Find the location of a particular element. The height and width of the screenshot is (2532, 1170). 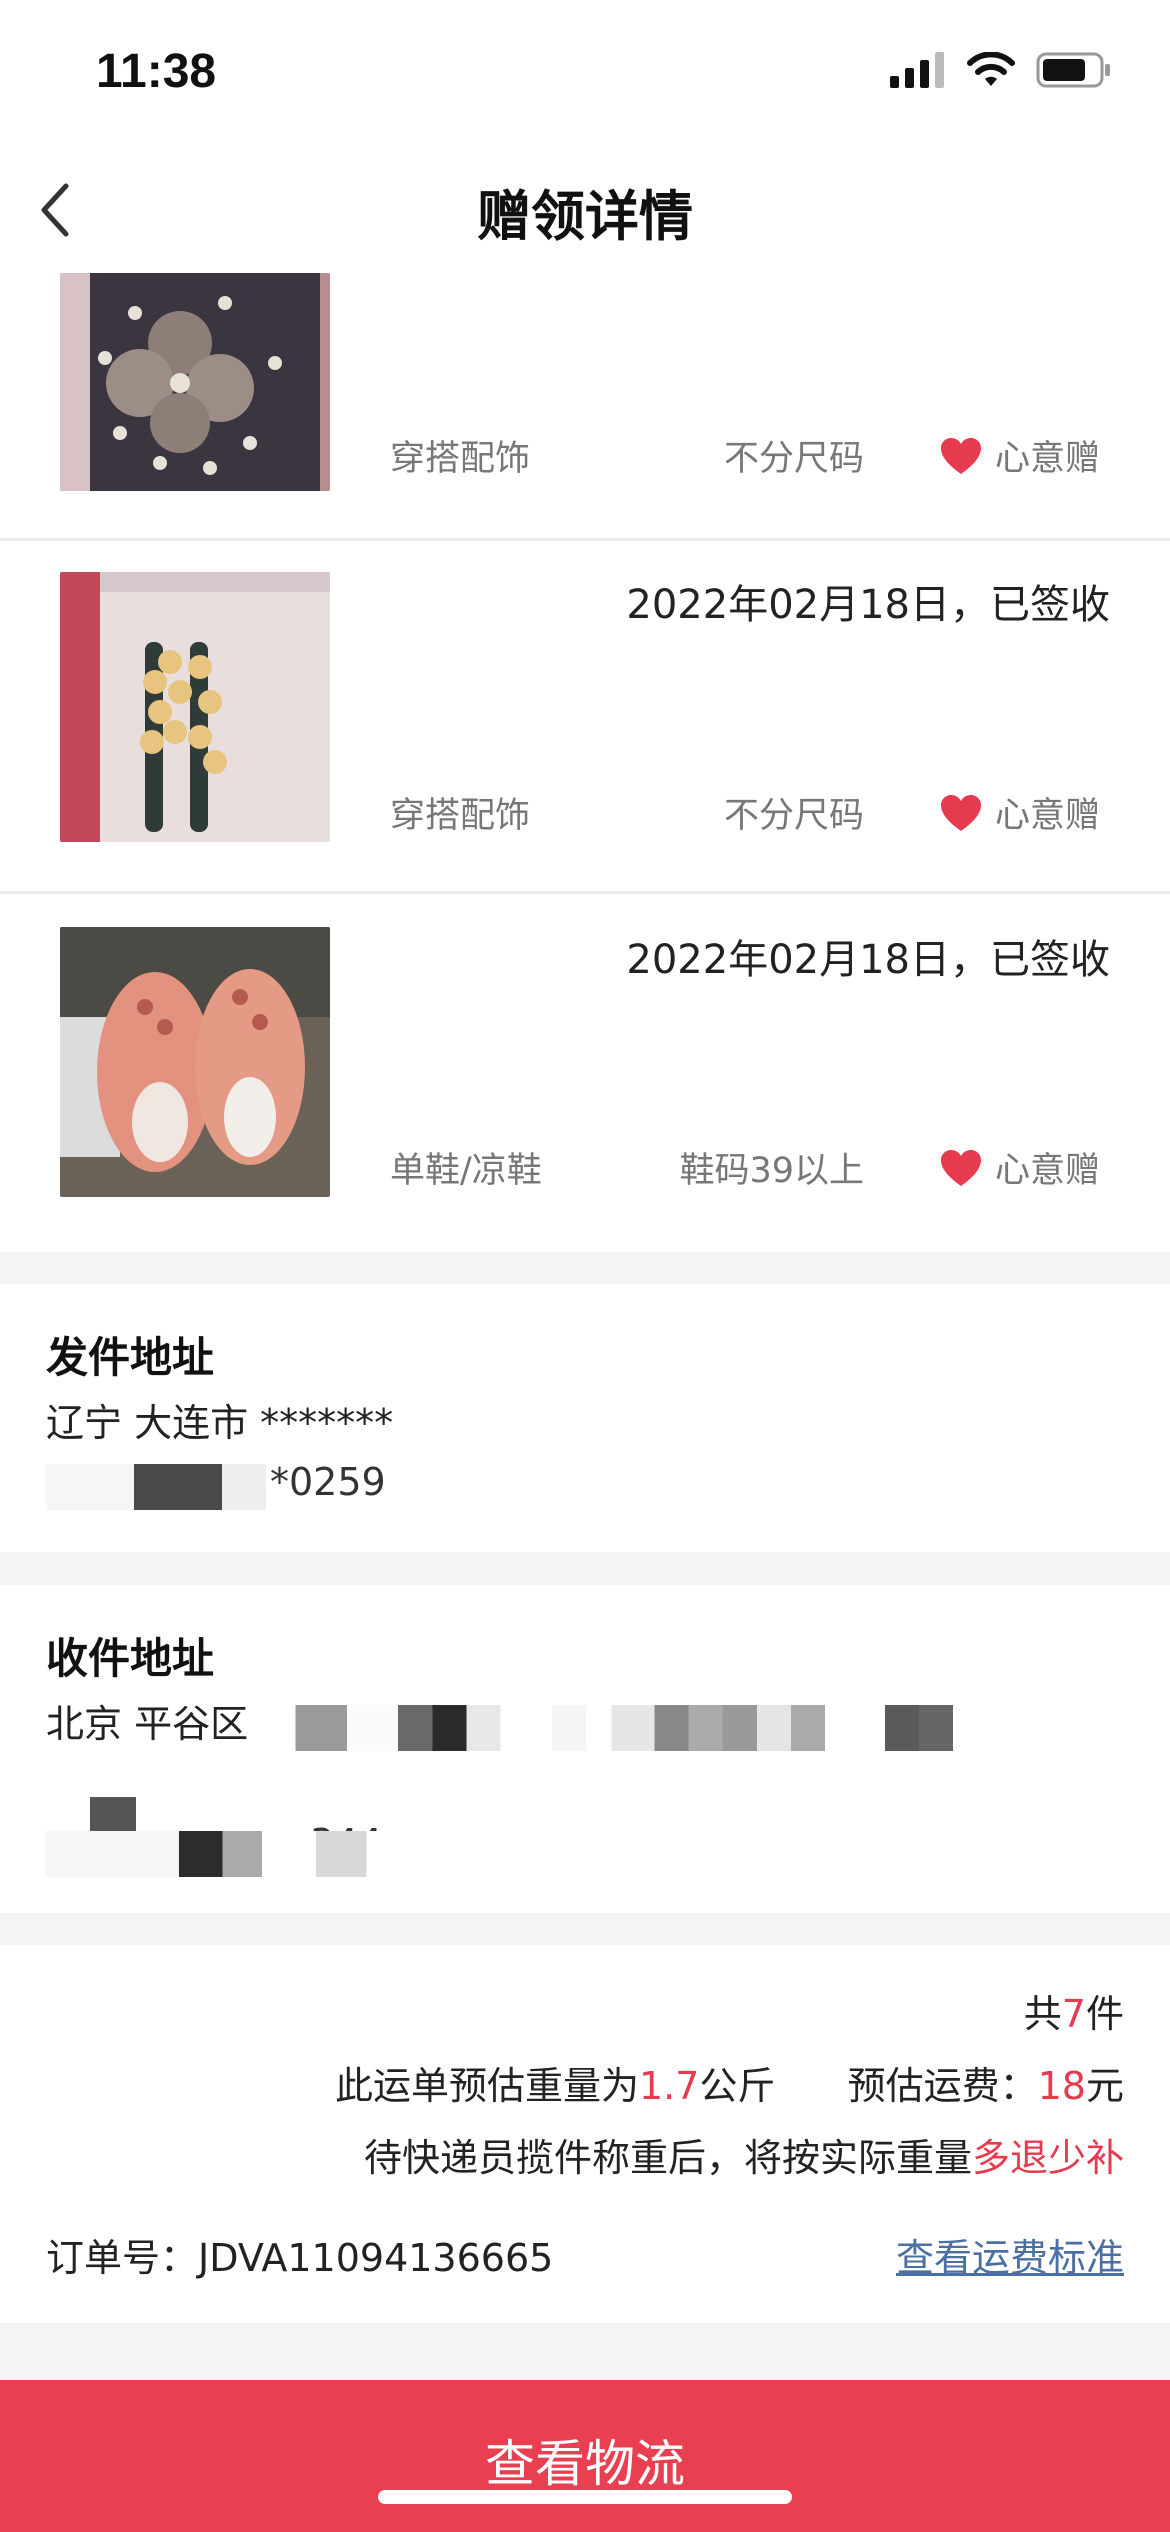

battery-icon is located at coordinates (1073, 70).